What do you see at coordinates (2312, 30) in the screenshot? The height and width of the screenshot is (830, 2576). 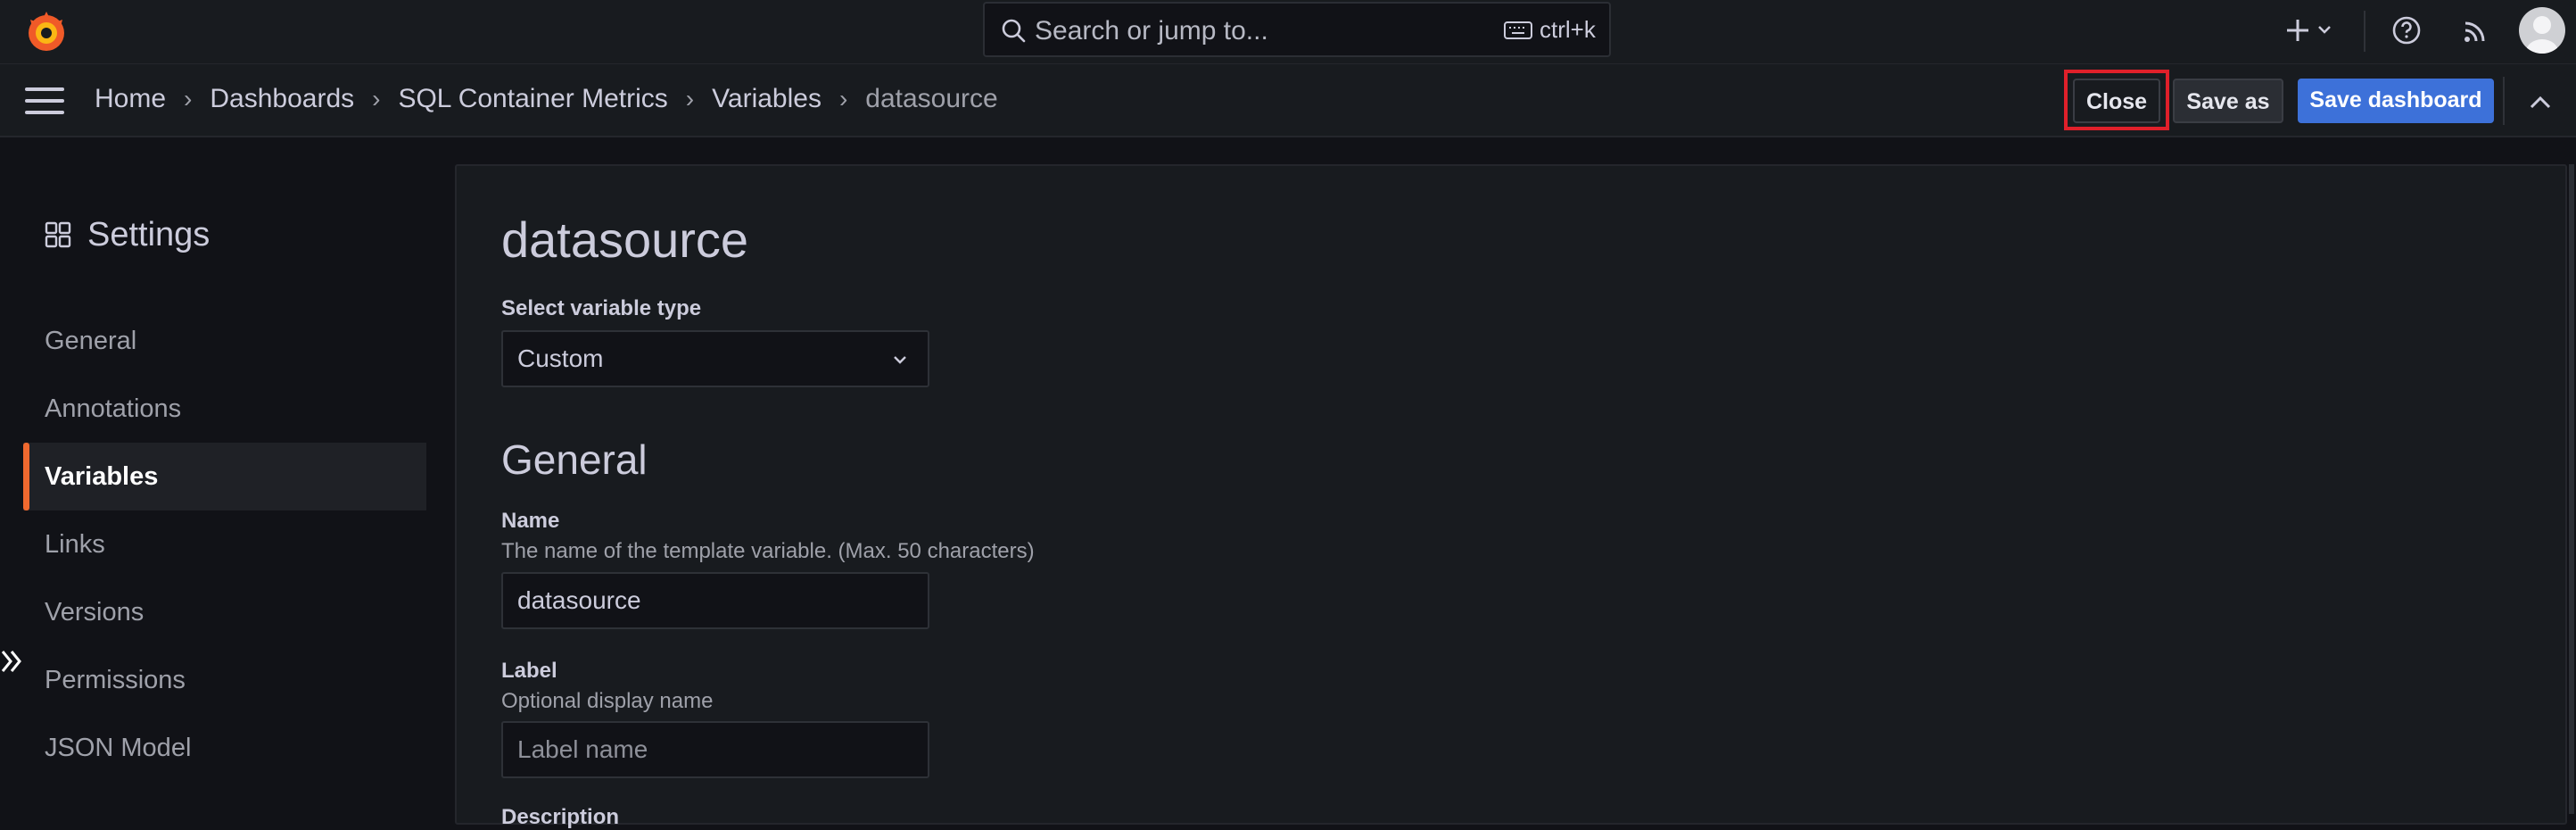 I see `new-menu-button` at bounding box center [2312, 30].